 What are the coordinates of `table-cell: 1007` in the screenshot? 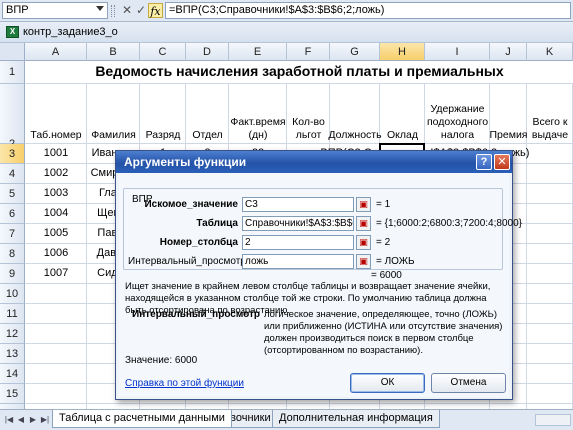 It's located at (56, 273).